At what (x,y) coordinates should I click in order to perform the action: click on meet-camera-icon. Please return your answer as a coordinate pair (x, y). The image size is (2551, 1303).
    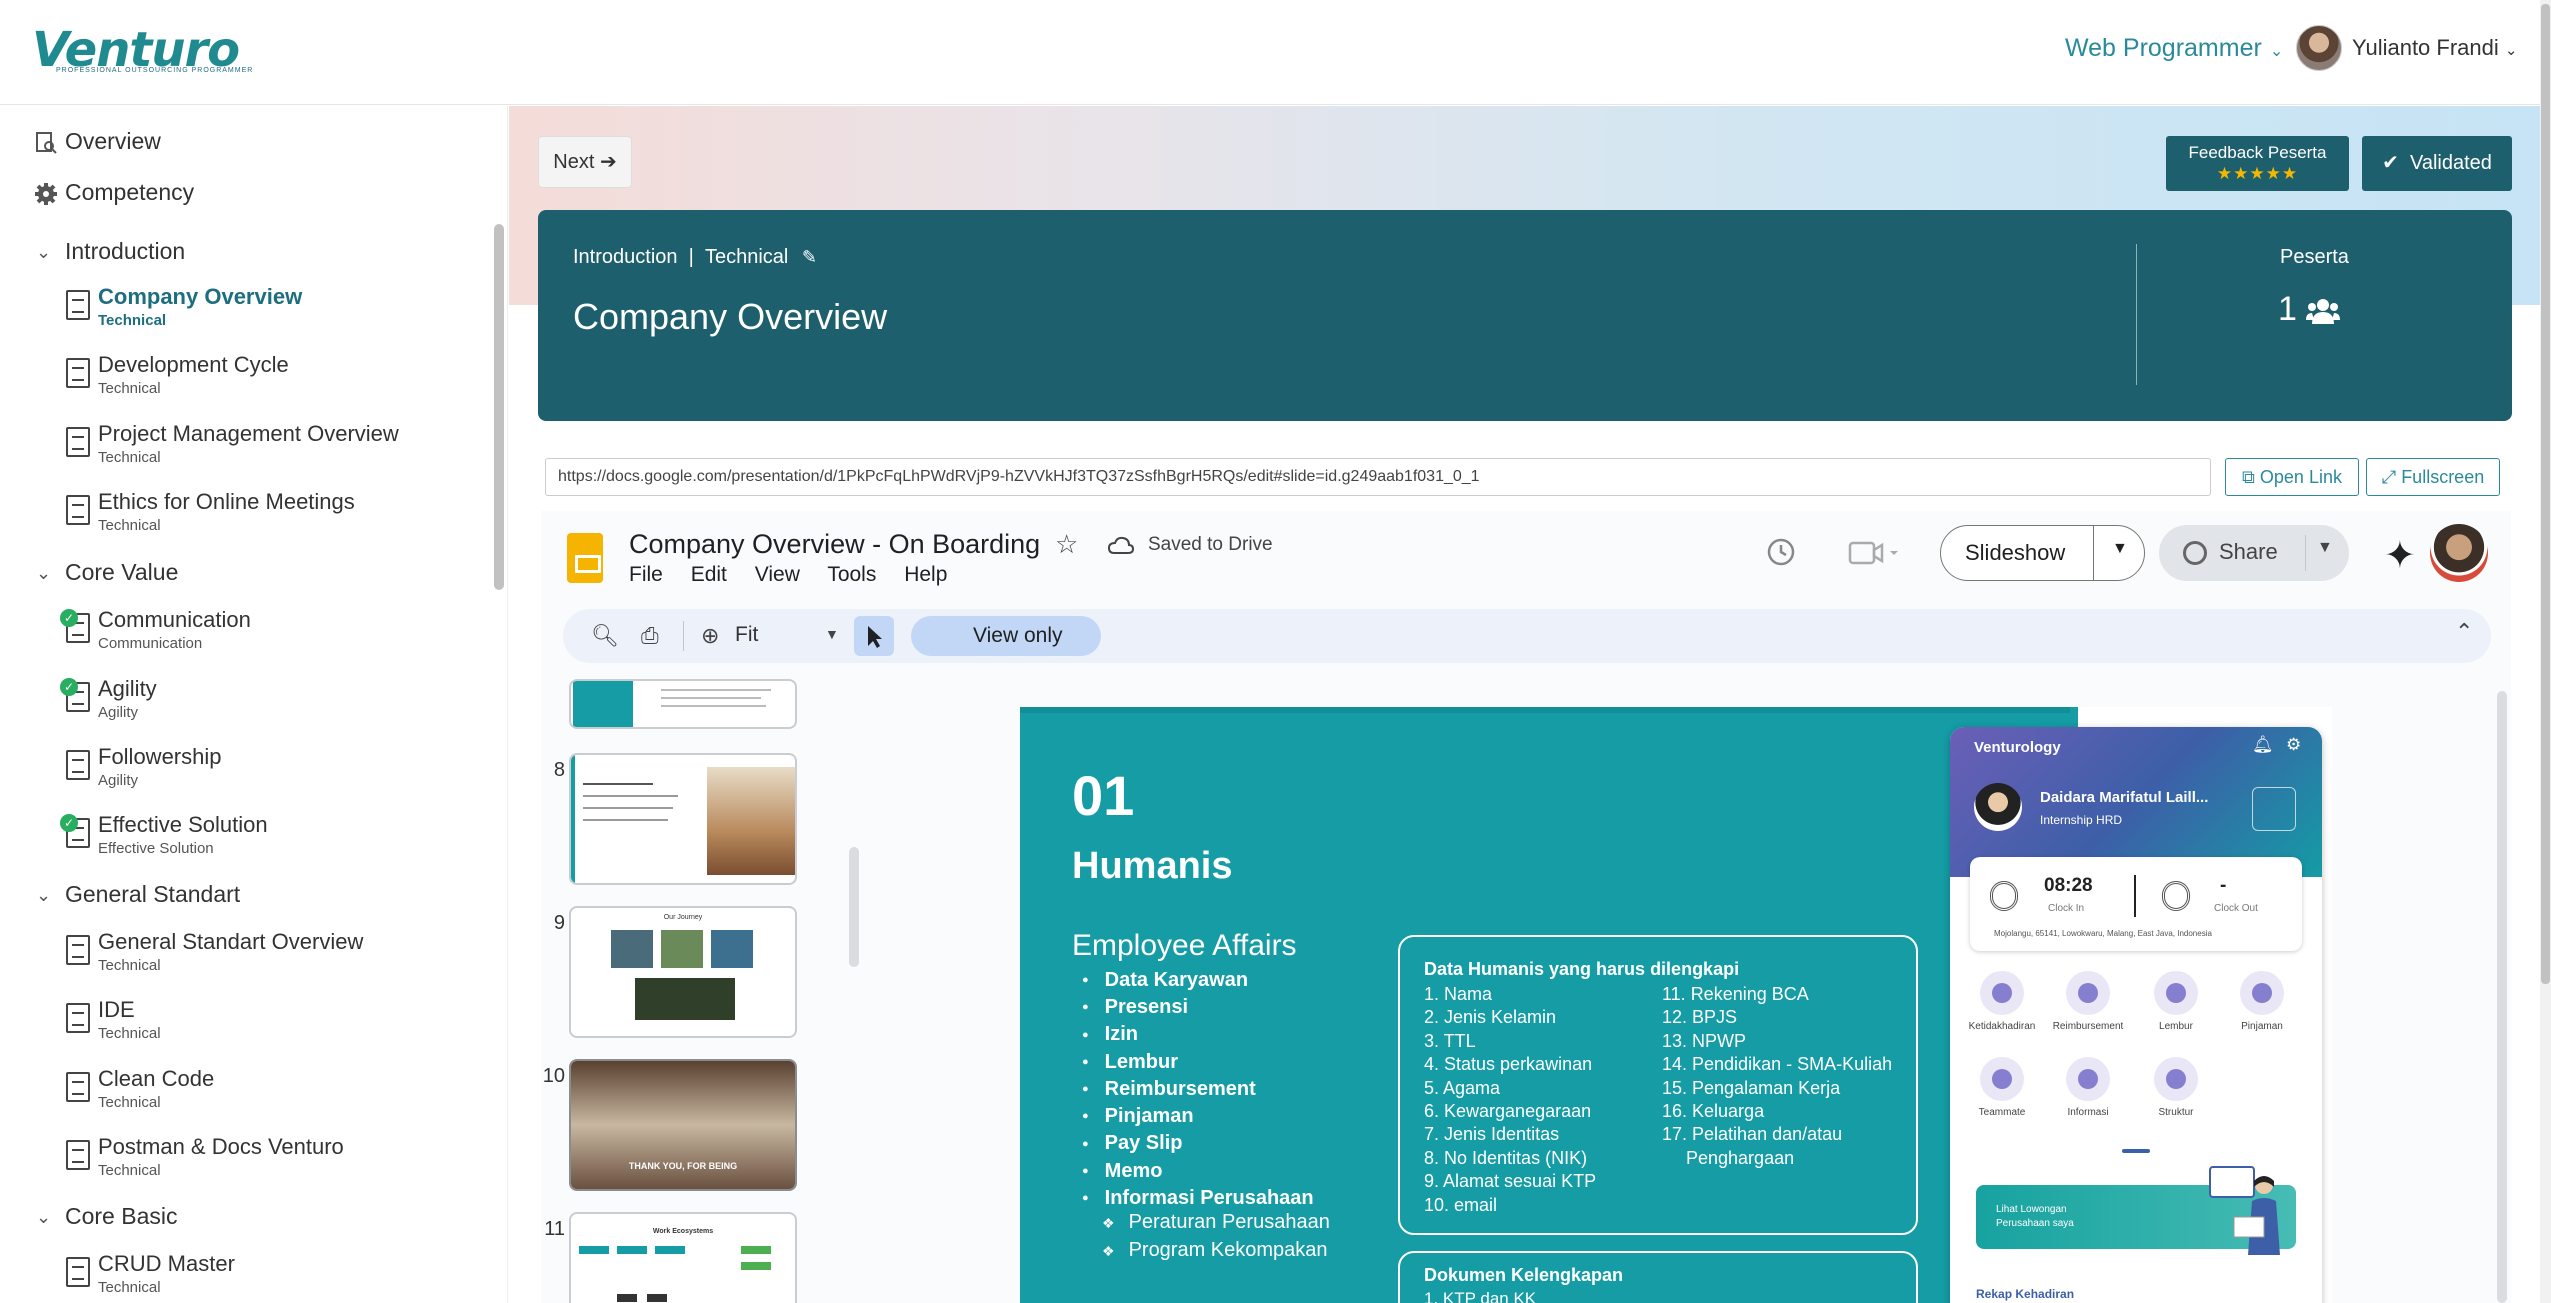
    Looking at the image, I should click on (1875, 553).